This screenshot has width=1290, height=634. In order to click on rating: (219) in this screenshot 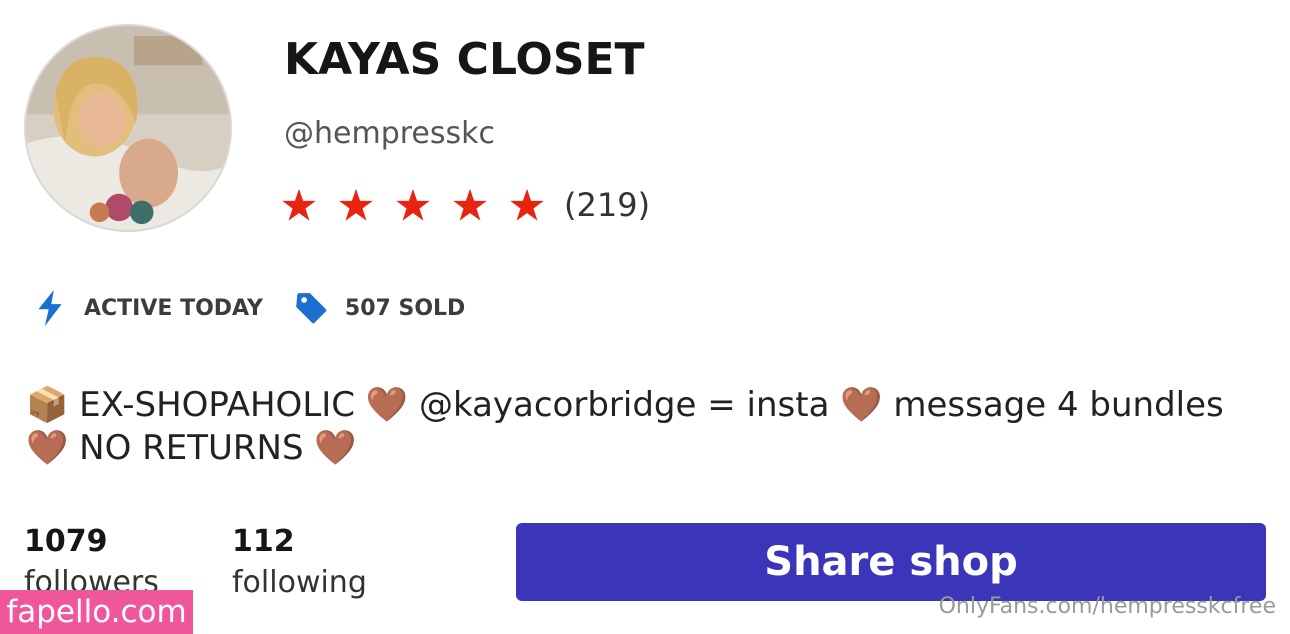, I will do `click(465, 205)`.